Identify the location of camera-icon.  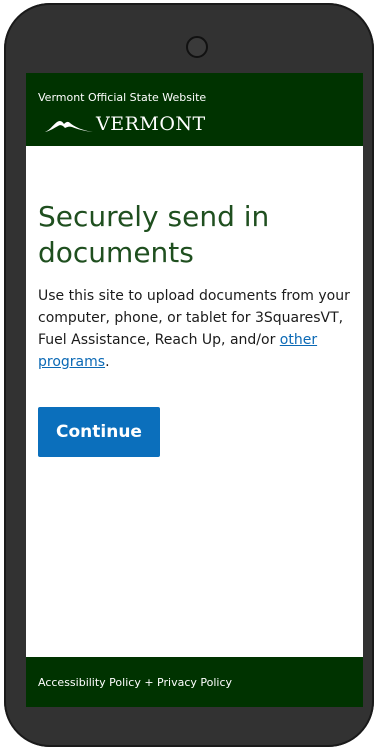
(197, 47).